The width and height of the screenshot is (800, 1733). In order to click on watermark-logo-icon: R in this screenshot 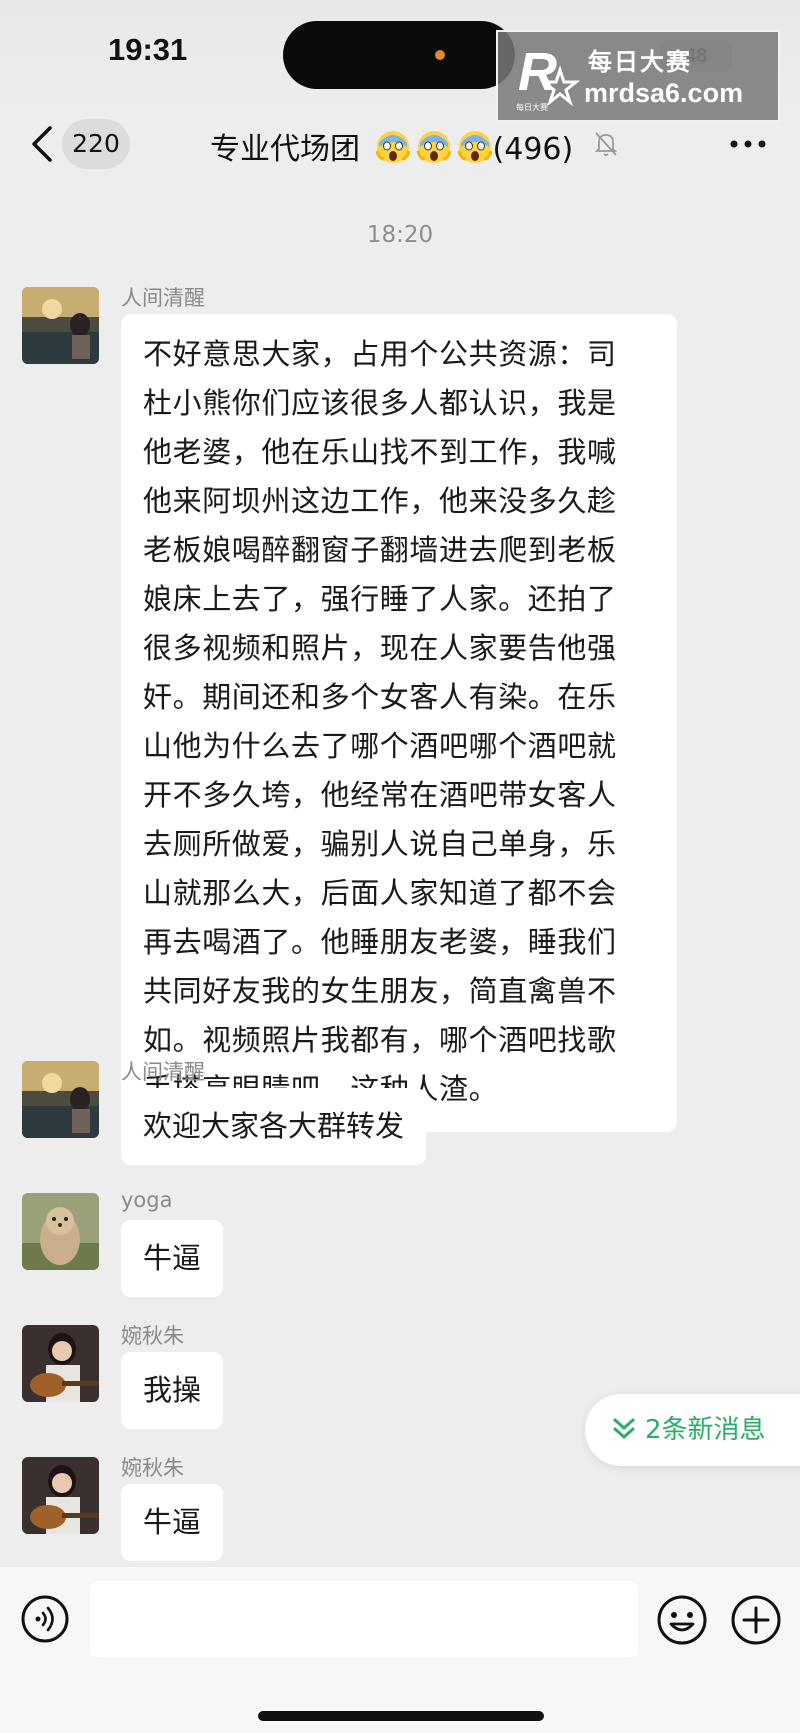, I will do `click(549, 75)`.